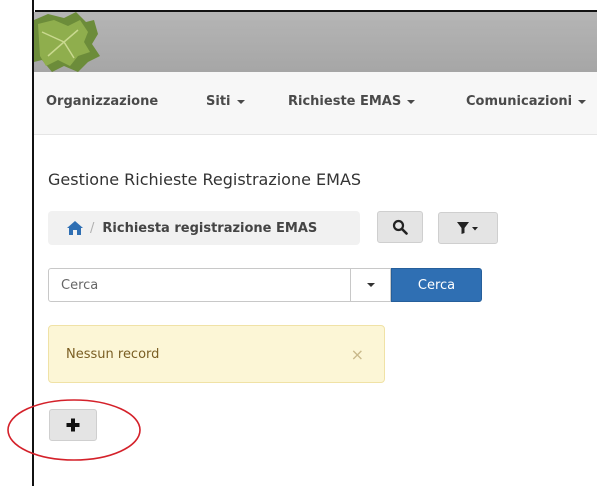  Describe the element at coordinates (75, 228) in the screenshot. I see `home-icon` at that location.